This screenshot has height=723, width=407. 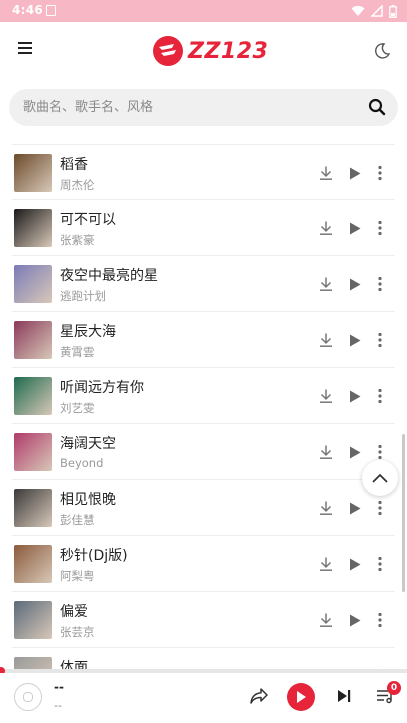 I want to click on song-artist: 逃跑计划, so click(x=83, y=296).